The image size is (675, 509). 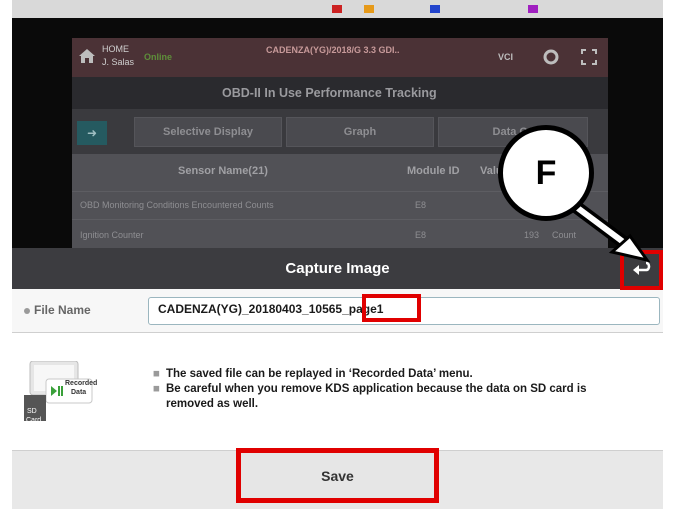 What do you see at coordinates (27, 310) in the screenshot?
I see `bullet-dot-icon` at bounding box center [27, 310].